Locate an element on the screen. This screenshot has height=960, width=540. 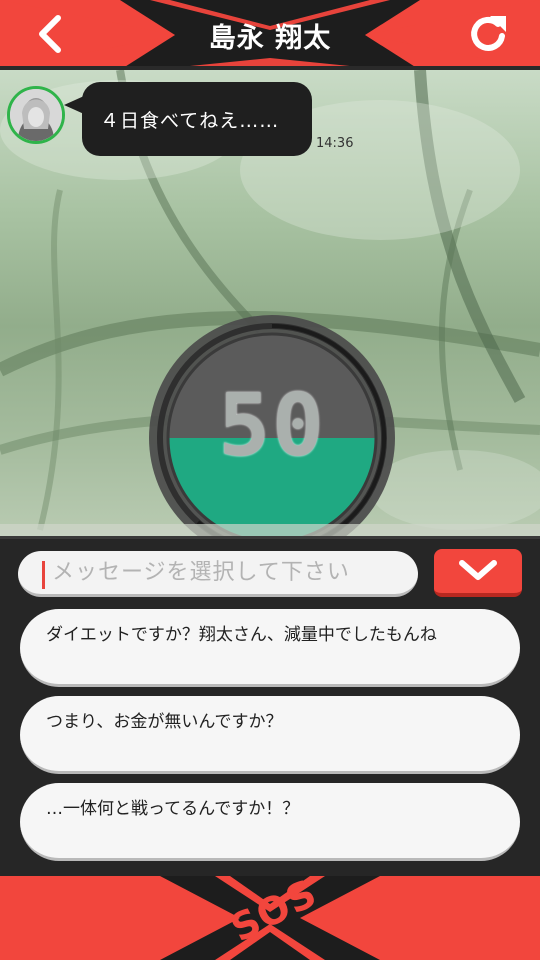
avatar-icon is located at coordinates (36, 115).